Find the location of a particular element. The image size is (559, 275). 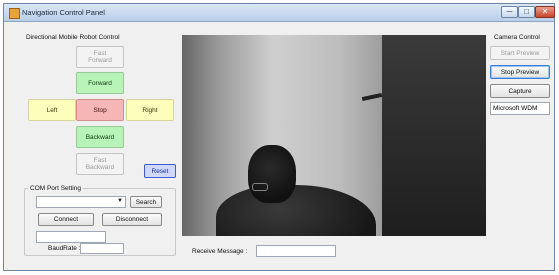

baudrate-label: BaudRate : is located at coordinates (64, 248).